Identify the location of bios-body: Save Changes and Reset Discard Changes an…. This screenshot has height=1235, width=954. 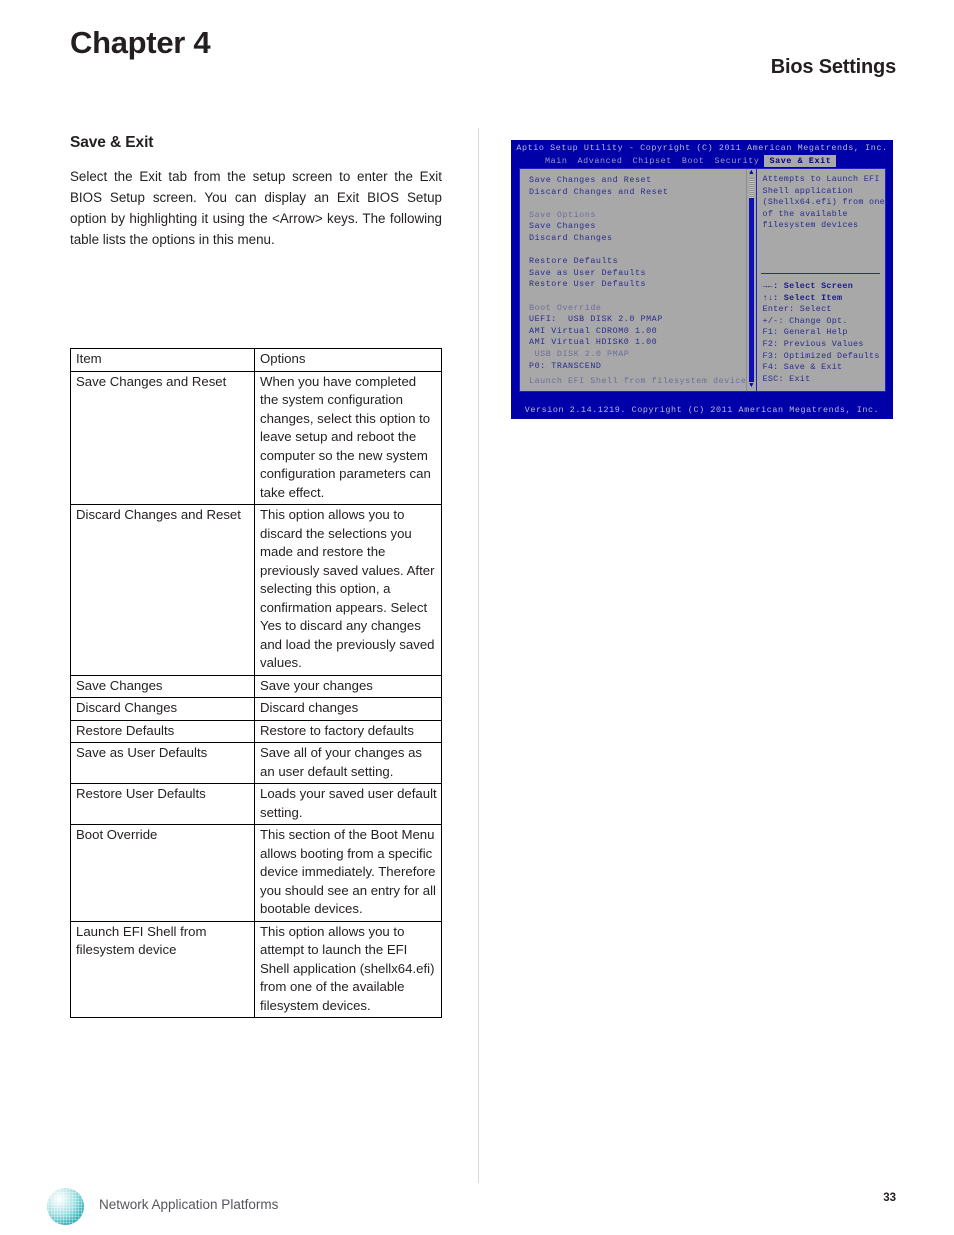
(702, 280).